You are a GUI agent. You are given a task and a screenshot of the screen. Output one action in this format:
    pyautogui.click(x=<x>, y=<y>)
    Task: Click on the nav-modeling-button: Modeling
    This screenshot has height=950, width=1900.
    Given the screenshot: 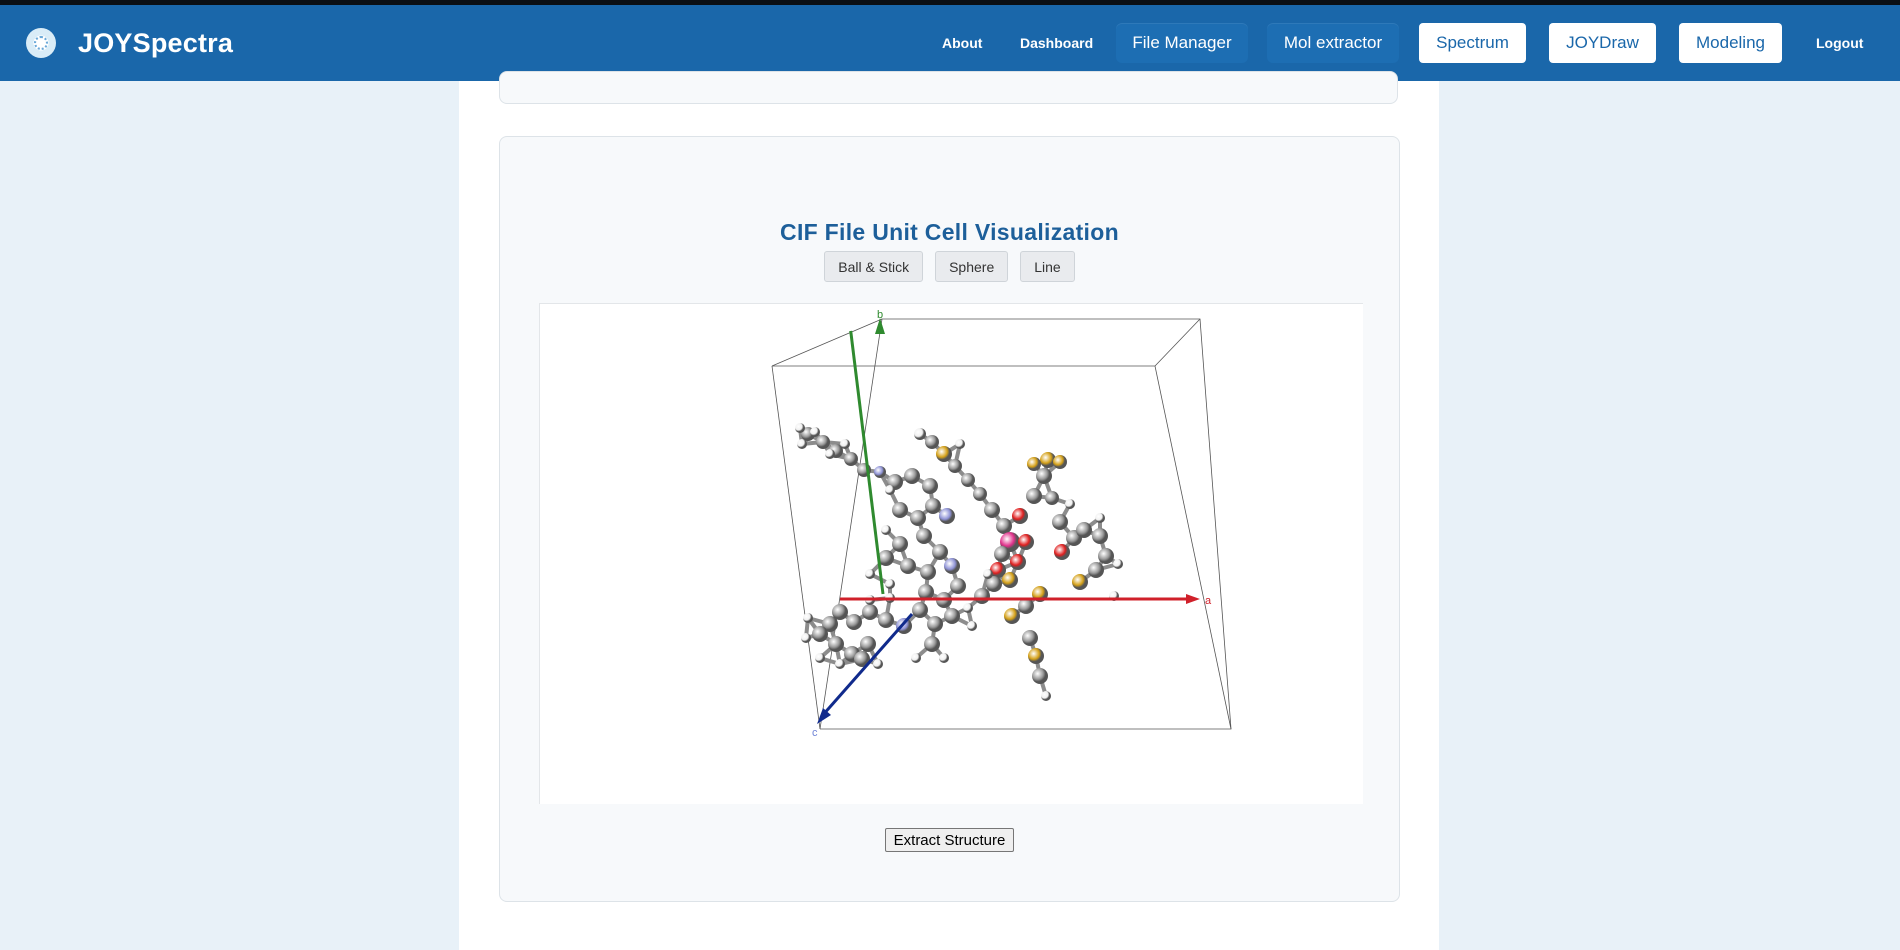 What is the action you would take?
    pyautogui.click(x=1730, y=43)
    